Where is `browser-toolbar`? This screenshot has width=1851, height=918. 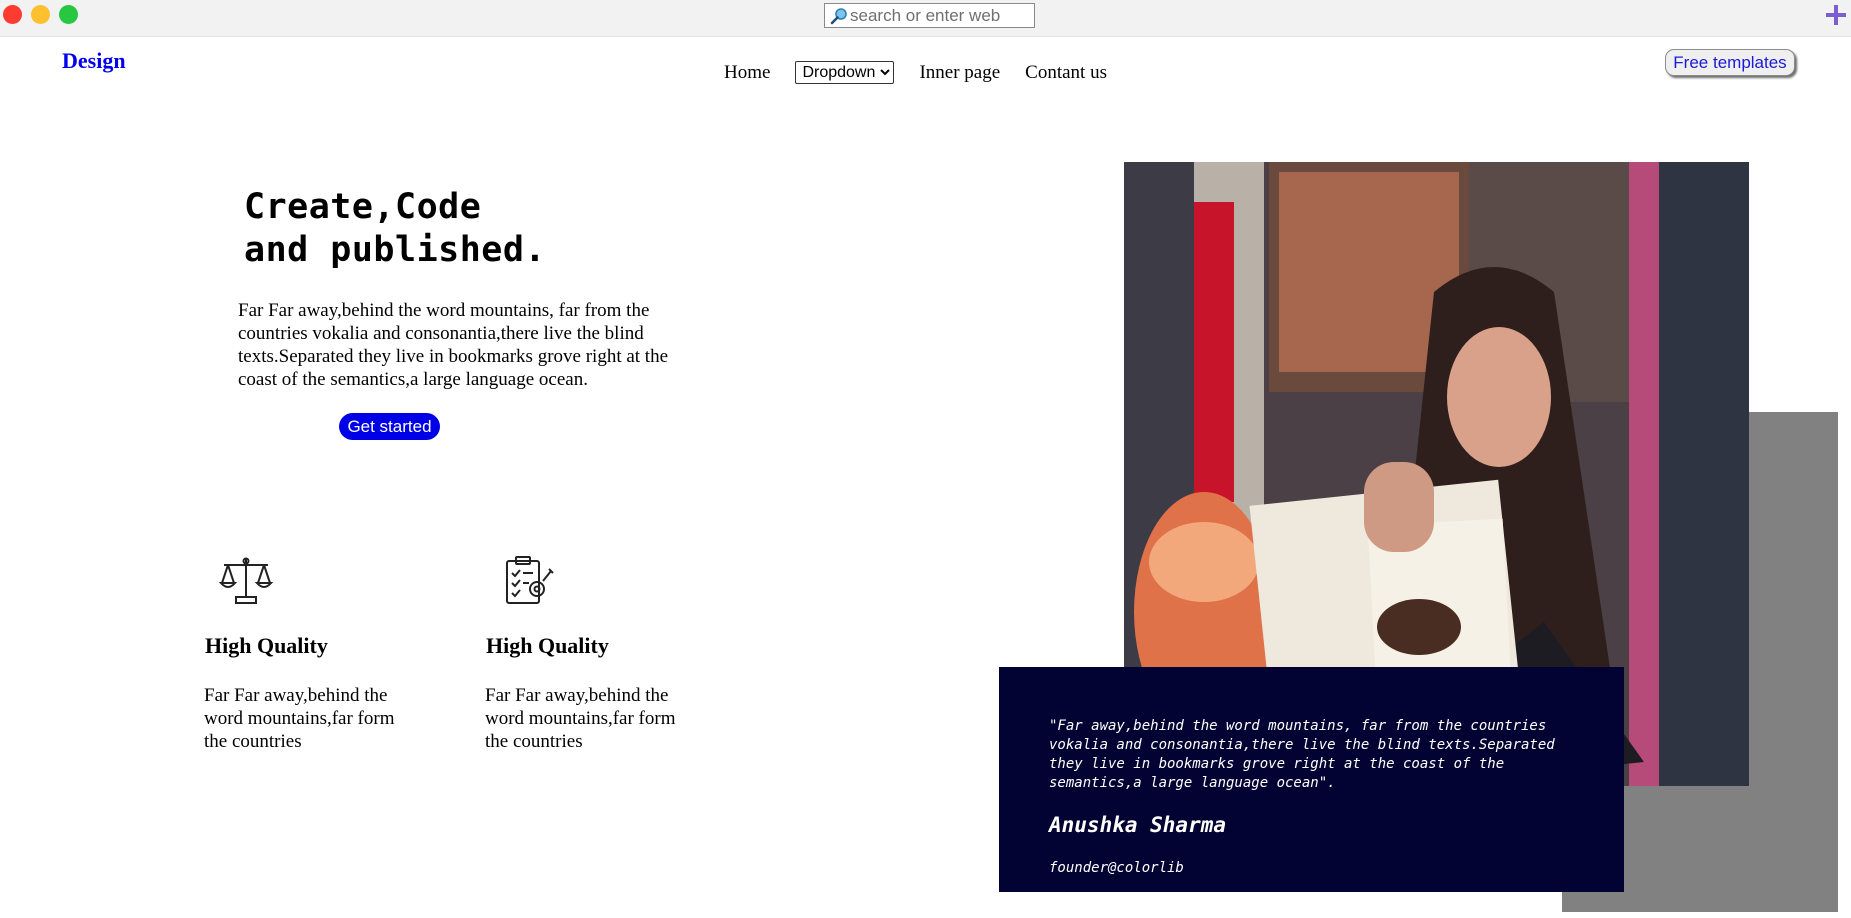
browser-toolbar is located at coordinates (925, 18).